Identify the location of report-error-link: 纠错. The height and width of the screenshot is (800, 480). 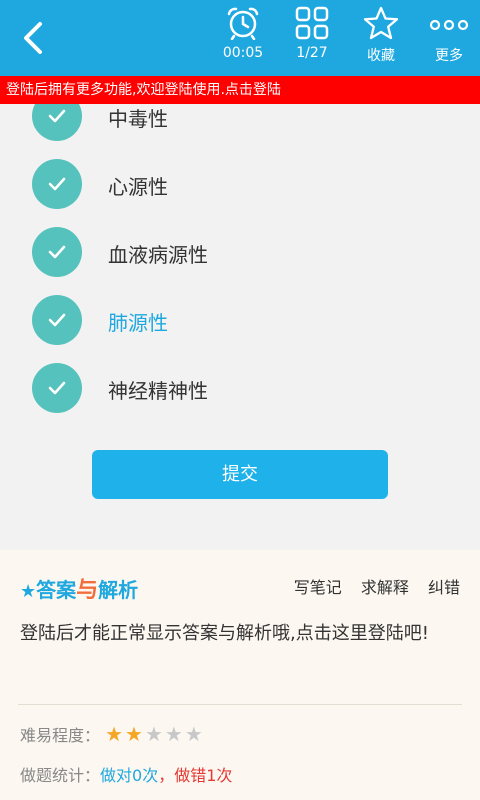
(444, 587).